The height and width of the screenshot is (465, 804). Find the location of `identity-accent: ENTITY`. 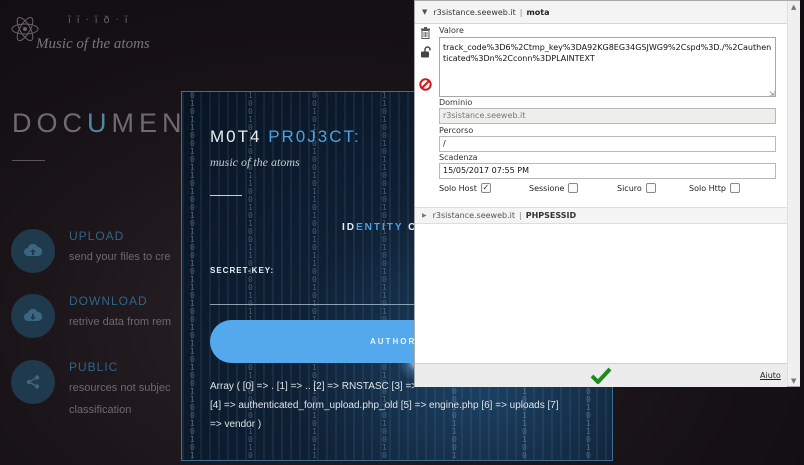

identity-accent: ENTITY is located at coordinates (380, 227).